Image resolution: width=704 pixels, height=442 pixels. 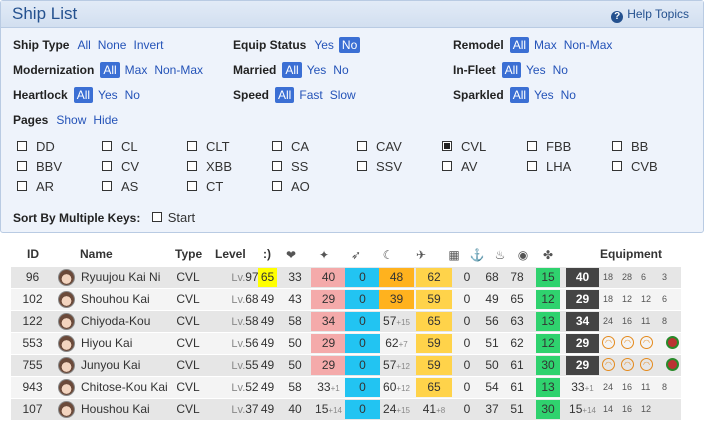 What do you see at coordinates (291, 187) in the screenshot?
I see `ship-type-ao: AO` at bounding box center [291, 187].